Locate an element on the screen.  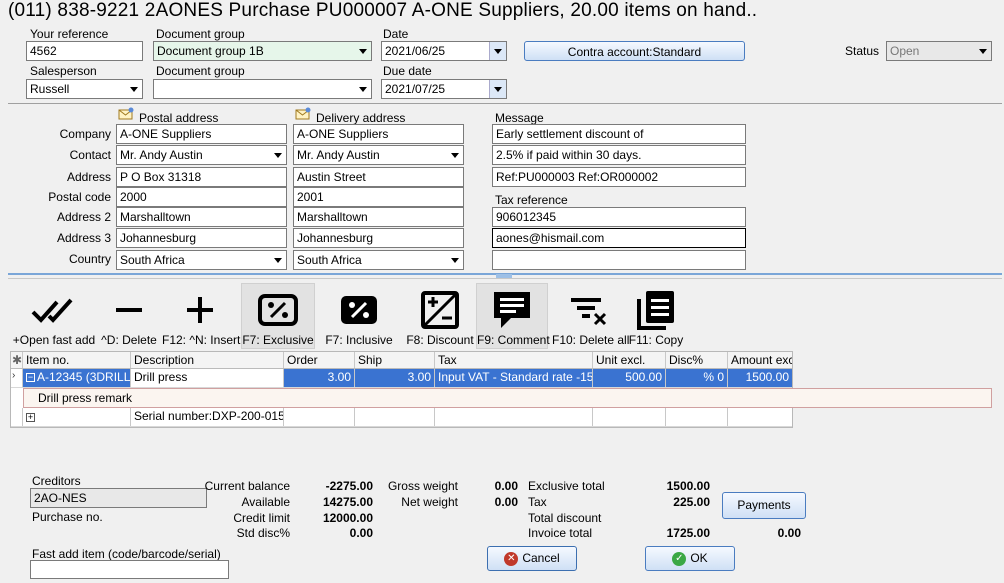
extra-input is located at coordinates (619, 260).